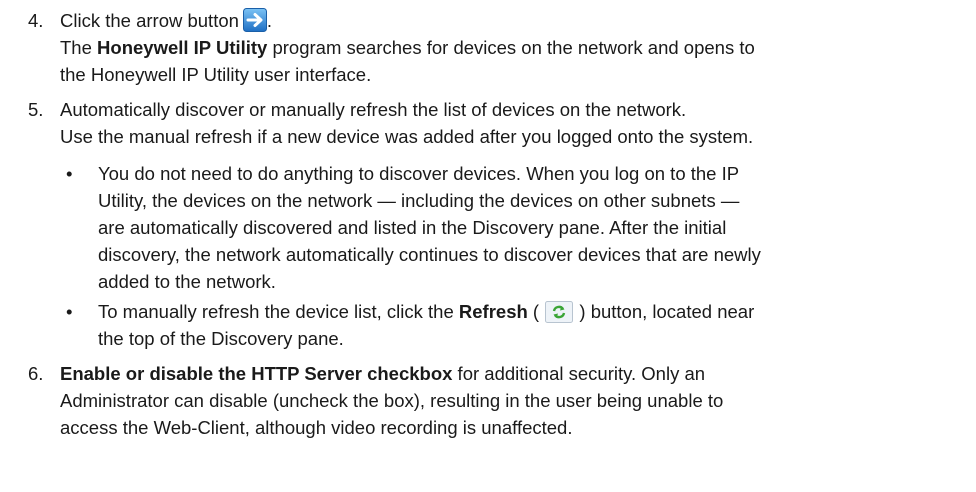  What do you see at coordinates (36, 373) in the screenshot?
I see `step-number: 6.` at bounding box center [36, 373].